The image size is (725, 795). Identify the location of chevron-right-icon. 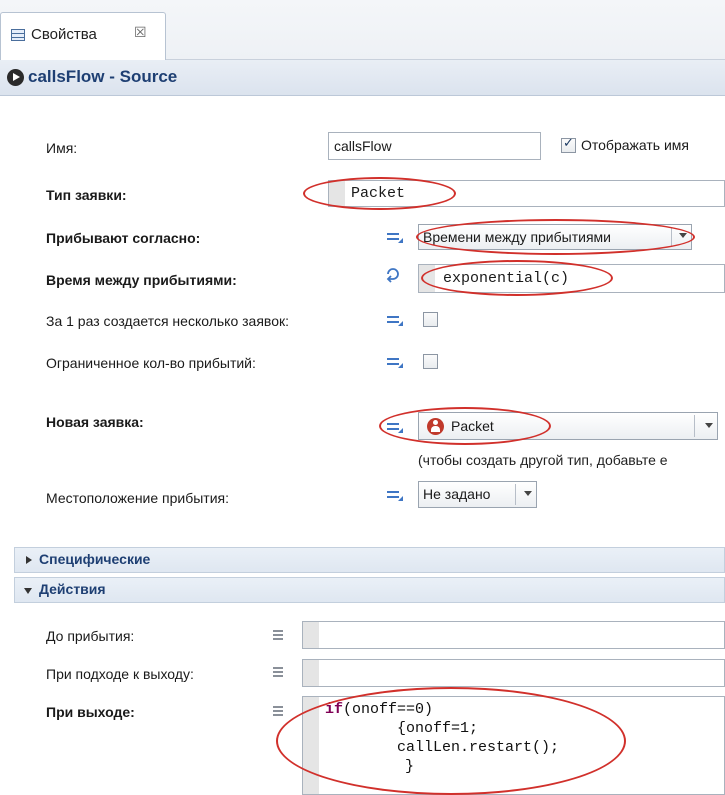
(29, 560).